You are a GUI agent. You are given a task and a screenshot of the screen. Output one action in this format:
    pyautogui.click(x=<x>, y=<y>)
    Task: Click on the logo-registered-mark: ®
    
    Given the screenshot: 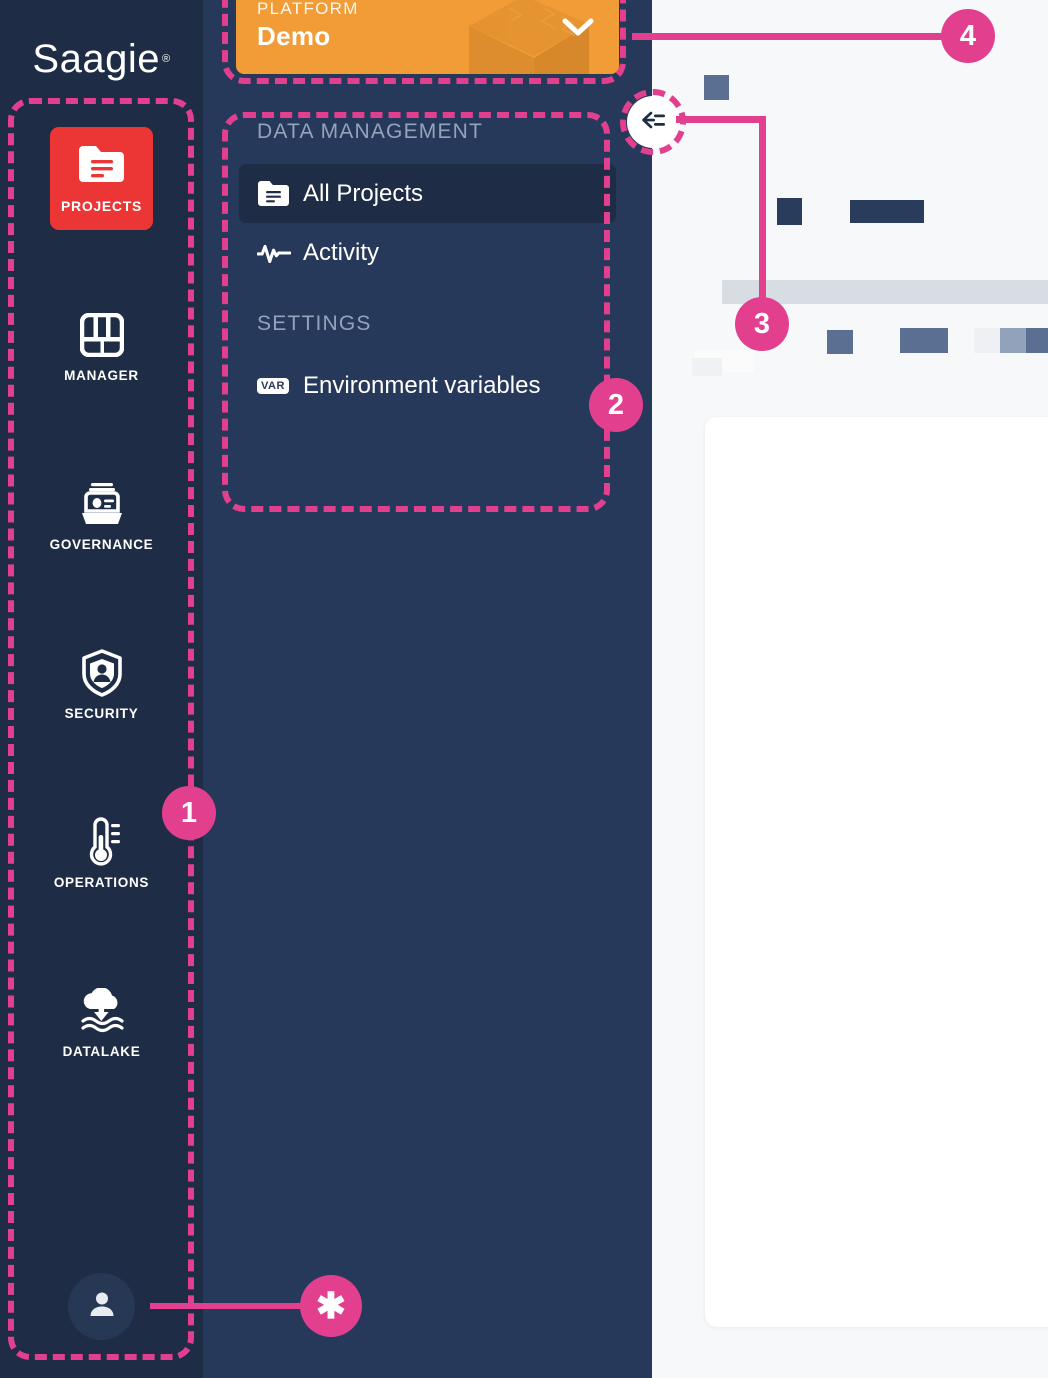 What is the action you would take?
    pyautogui.click(x=166, y=59)
    